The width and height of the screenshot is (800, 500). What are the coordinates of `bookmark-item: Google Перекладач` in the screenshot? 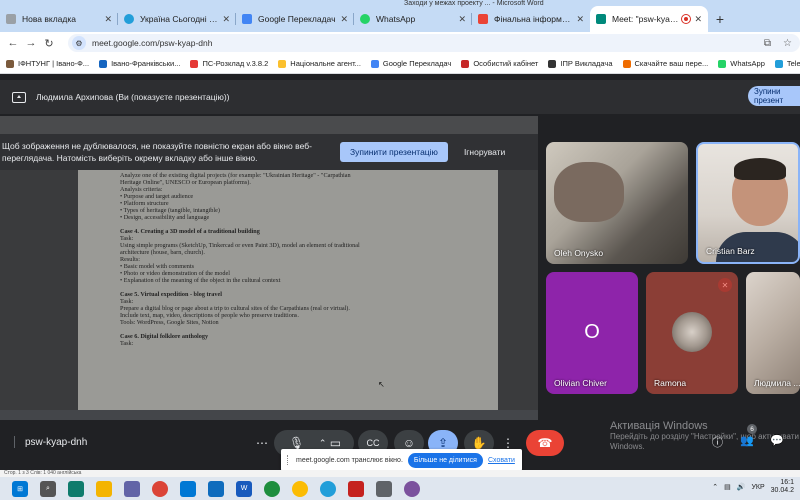 It's located at (411, 63).